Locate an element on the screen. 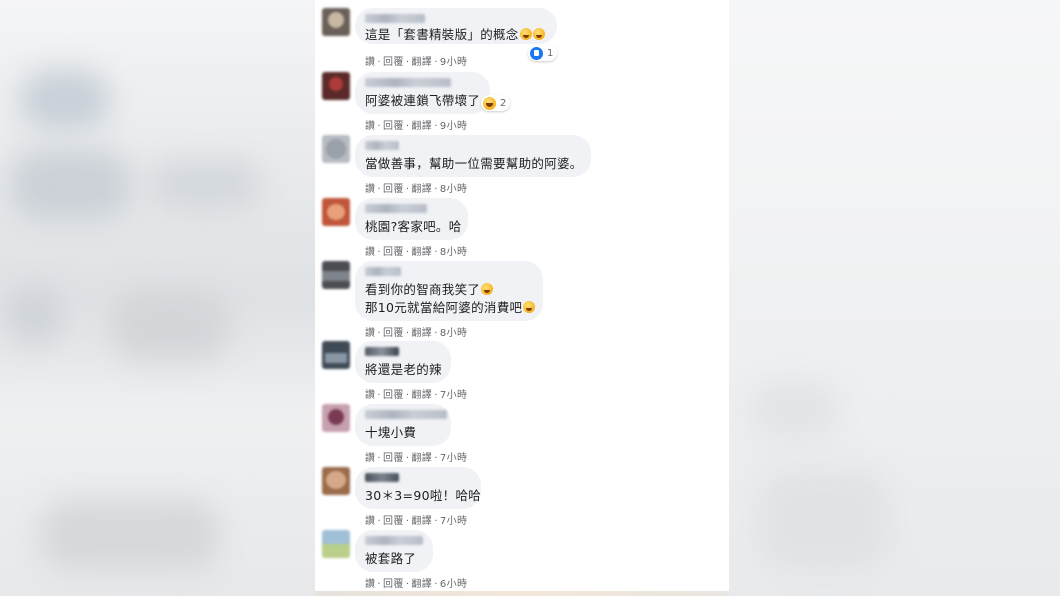 Image resolution: width=1060 pixels, height=596 pixels. reaction-count: 1 is located at coordinates (550, 53).